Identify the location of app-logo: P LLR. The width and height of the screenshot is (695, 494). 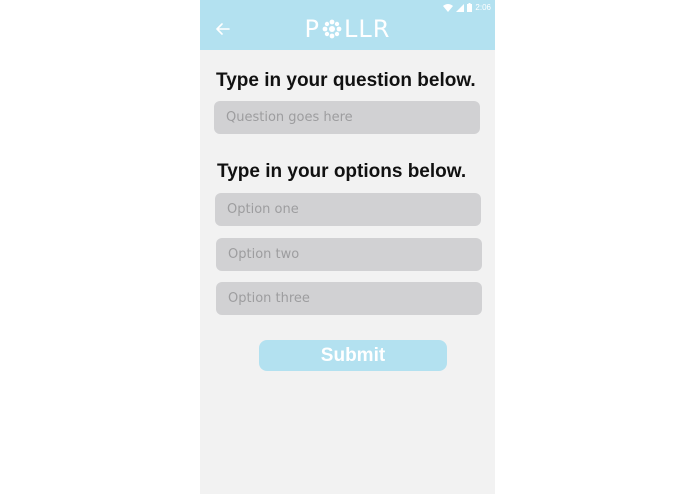
(347, 29).